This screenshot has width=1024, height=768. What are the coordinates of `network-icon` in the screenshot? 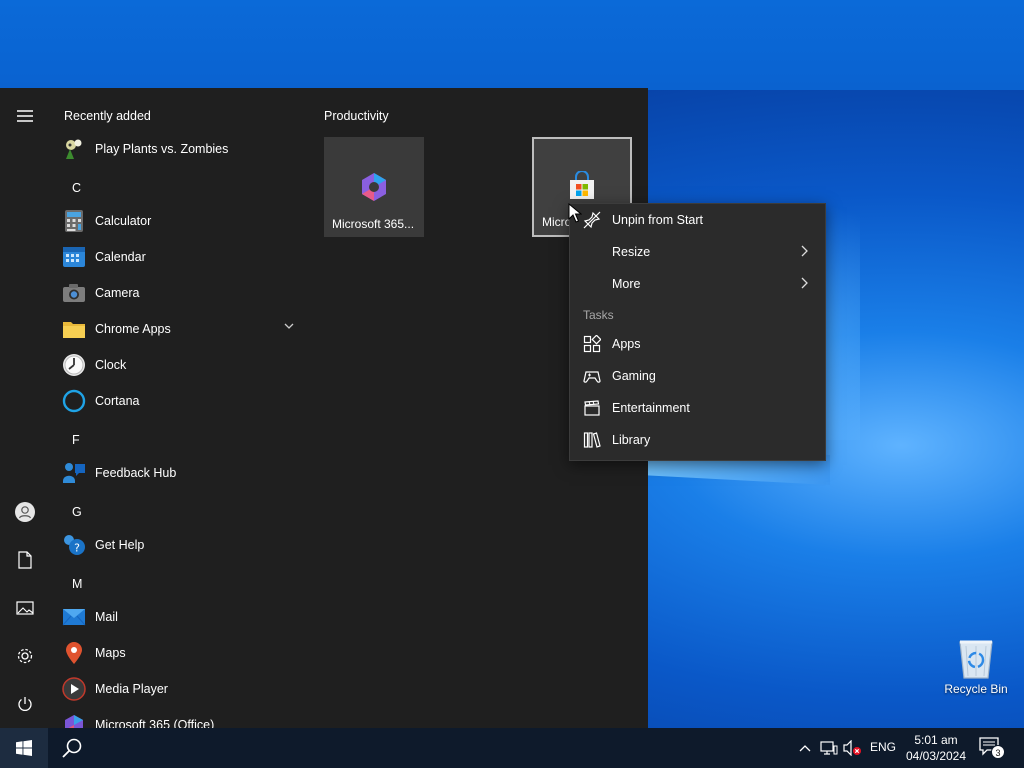 It's located at (829, 748).